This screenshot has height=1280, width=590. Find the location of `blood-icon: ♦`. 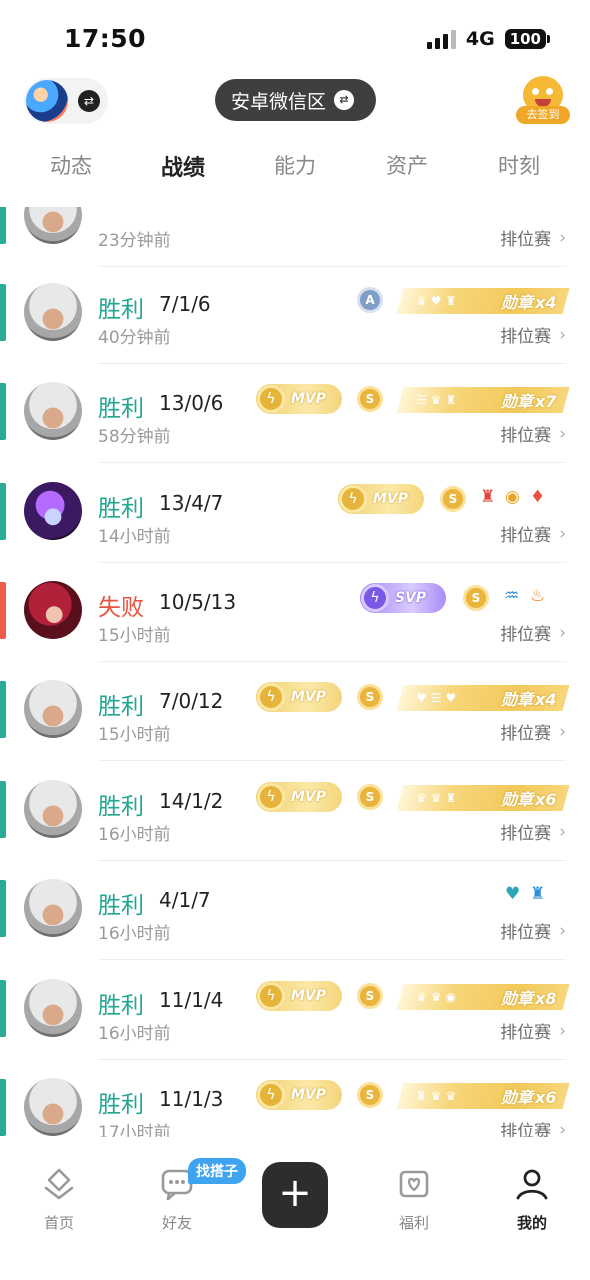

blood-icon: ♦ is located at coordinates (538, 497).